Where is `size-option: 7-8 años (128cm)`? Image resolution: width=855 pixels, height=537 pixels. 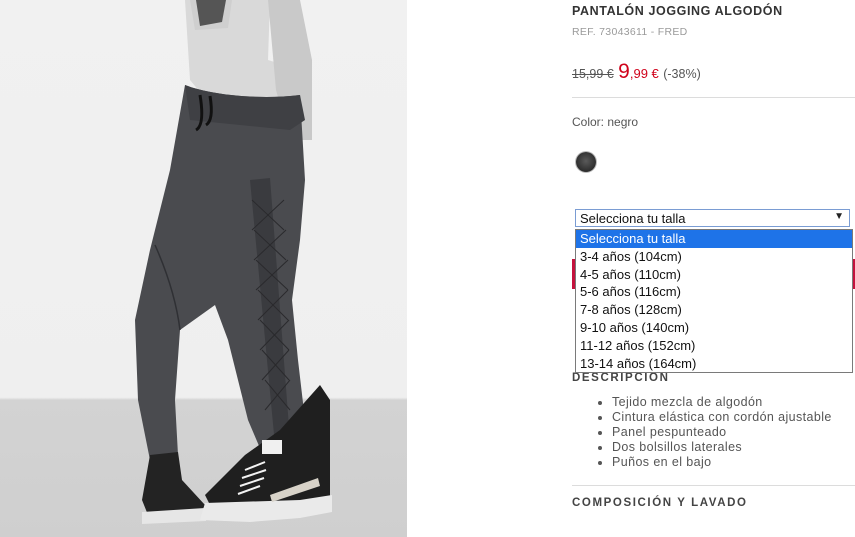
size-option: 7-8 años (128cm) is located at coordinates (714, 310).